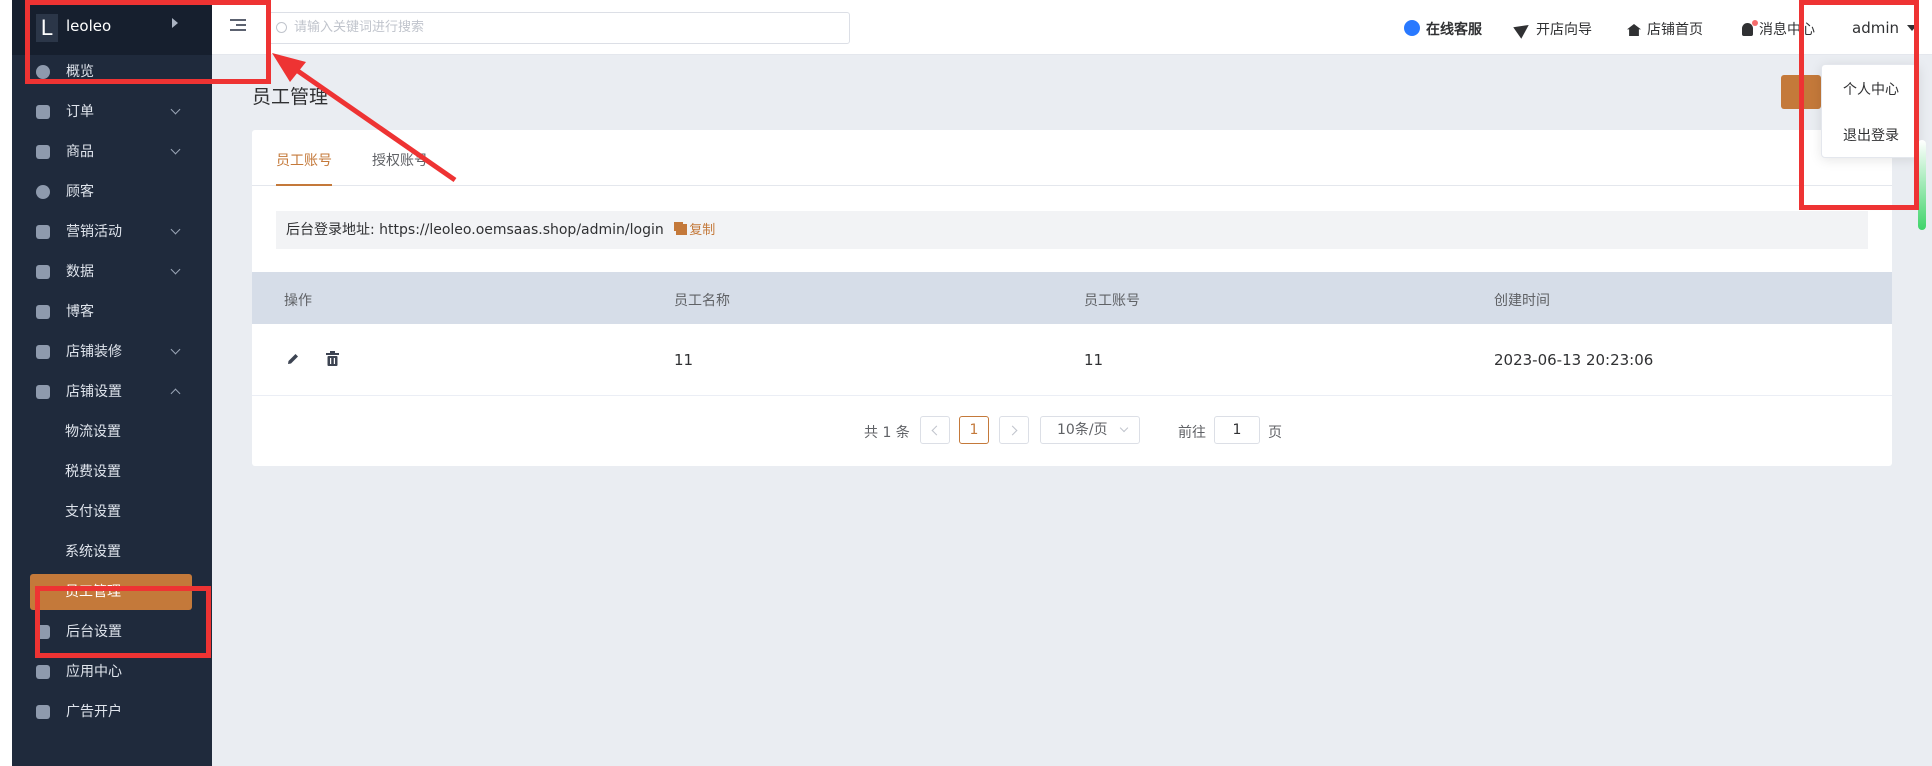 Image resolution: width=1932 pixels, height=766 pixels. Describe the element at coordinates (112, 472) in the screenshot. I see `sidebar-sub-tax: 税费设置` at that location.